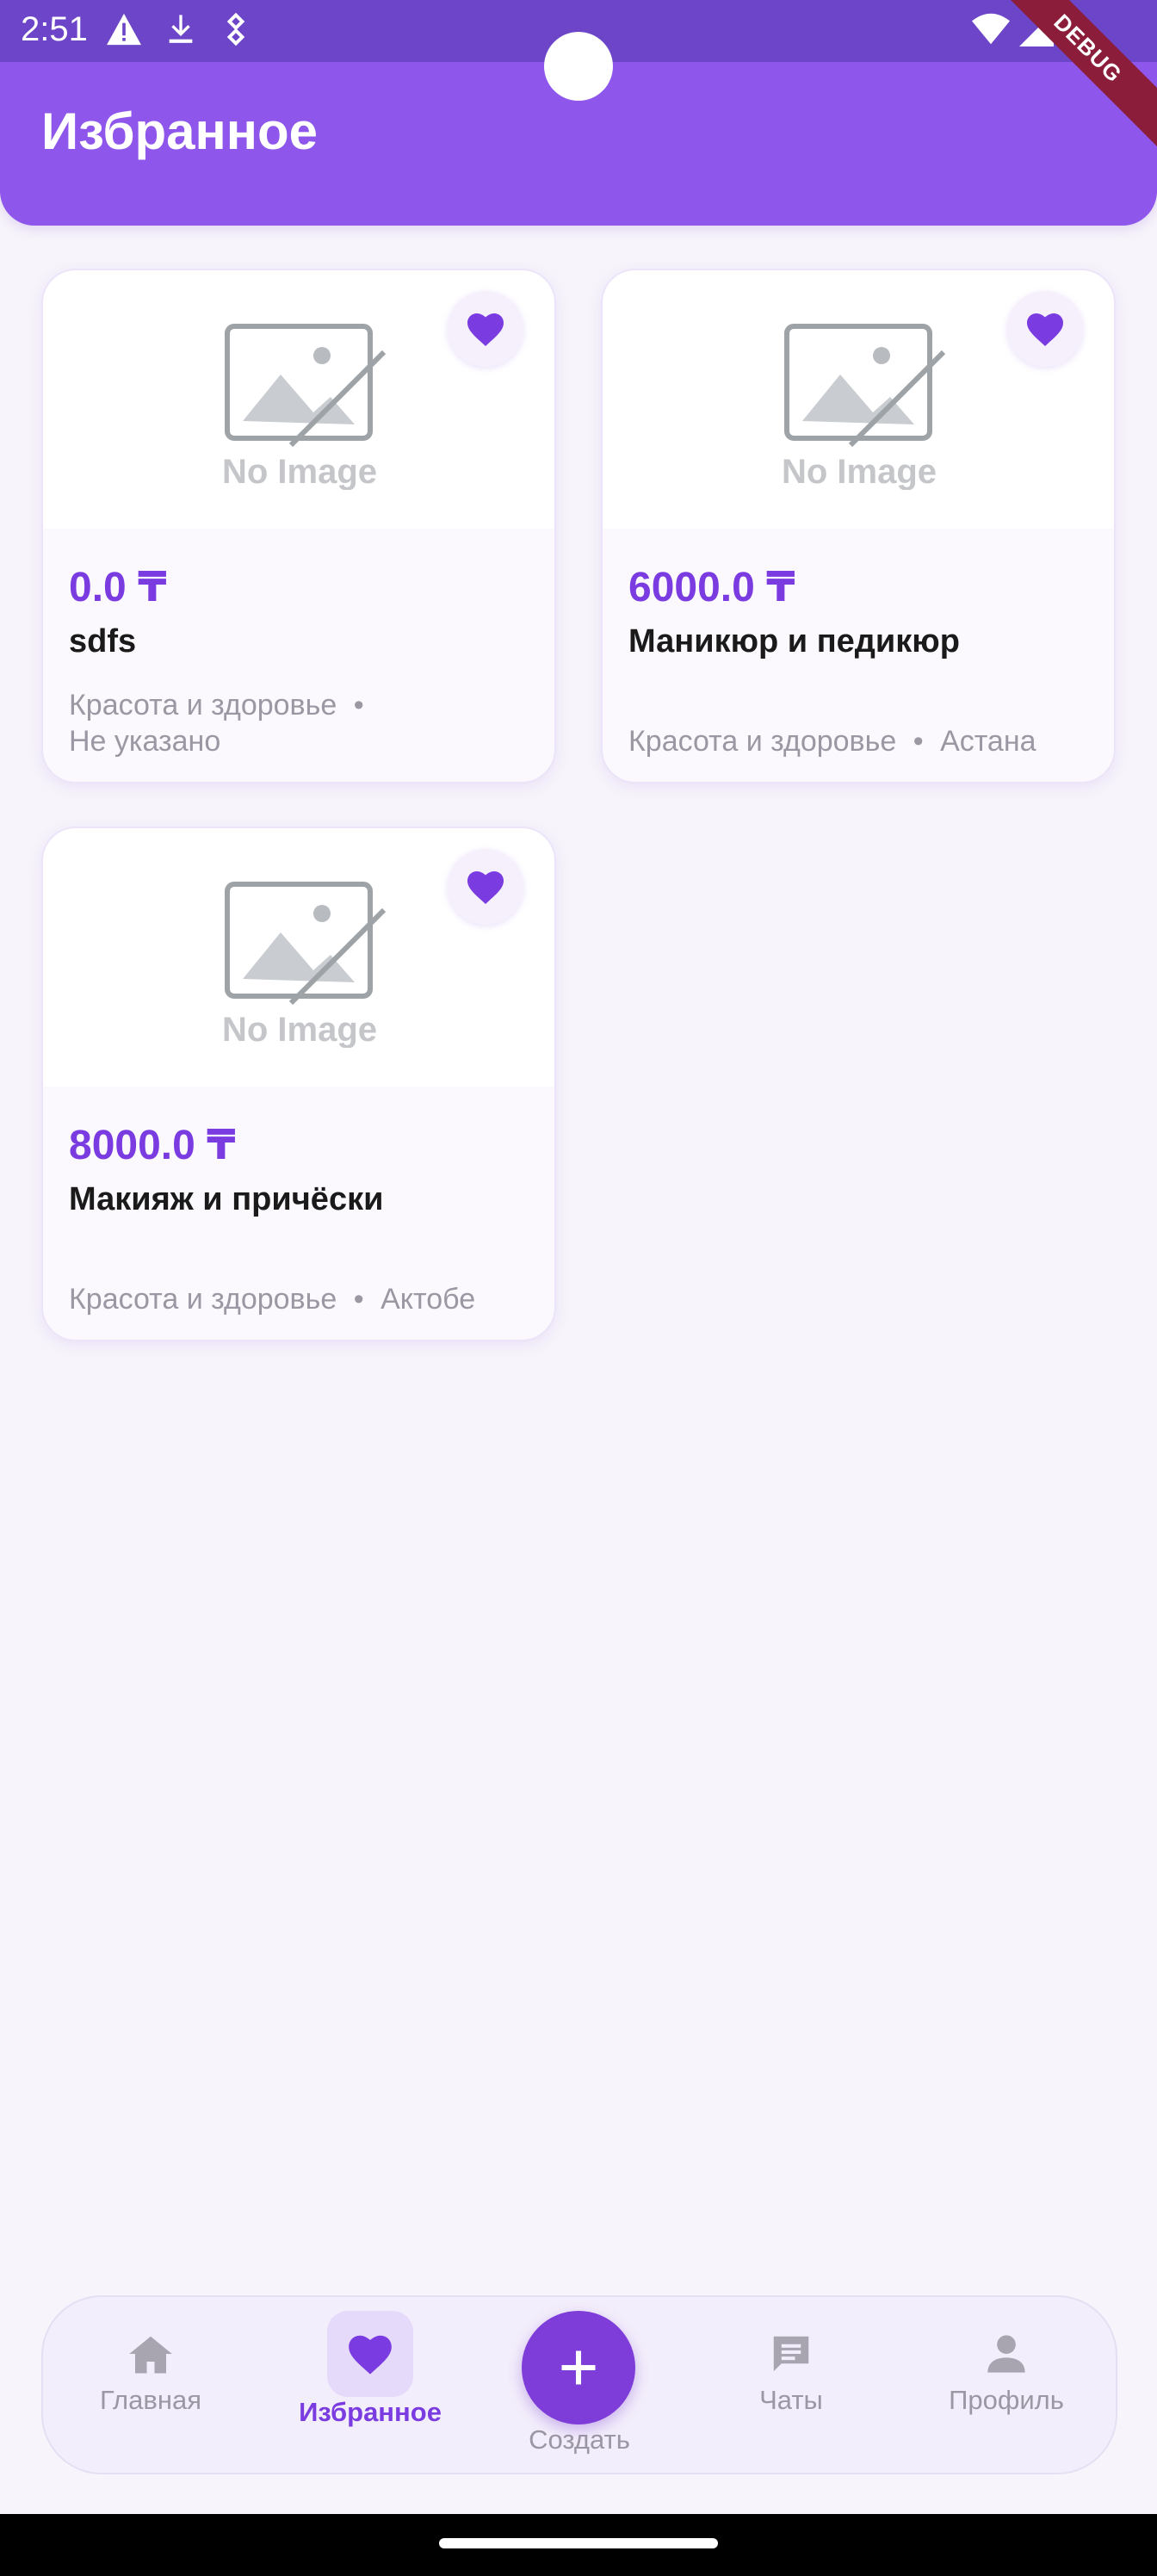  I want to click on nav-item-home: Главная, so click(150, 2385).